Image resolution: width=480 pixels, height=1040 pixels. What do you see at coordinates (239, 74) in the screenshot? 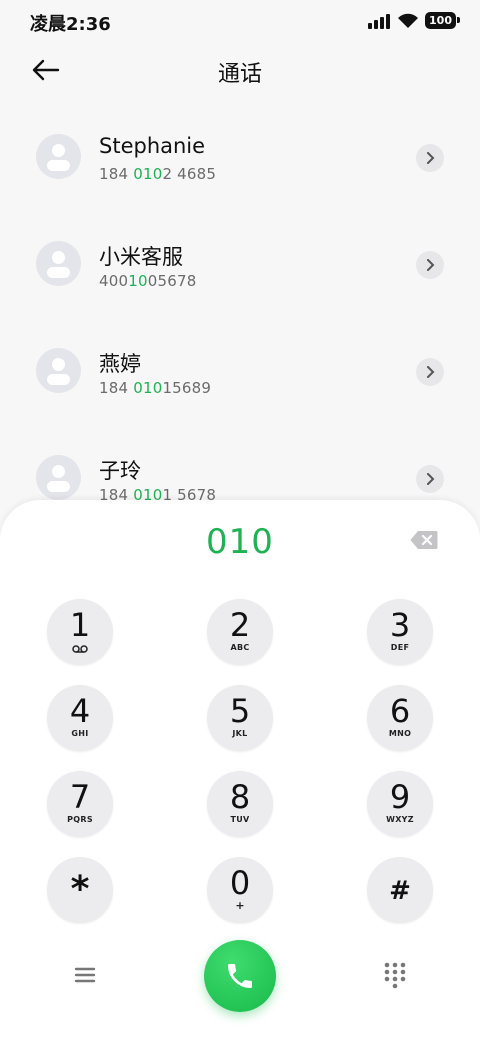
I see `page-title: 通话` at bounding box center [239, 74].